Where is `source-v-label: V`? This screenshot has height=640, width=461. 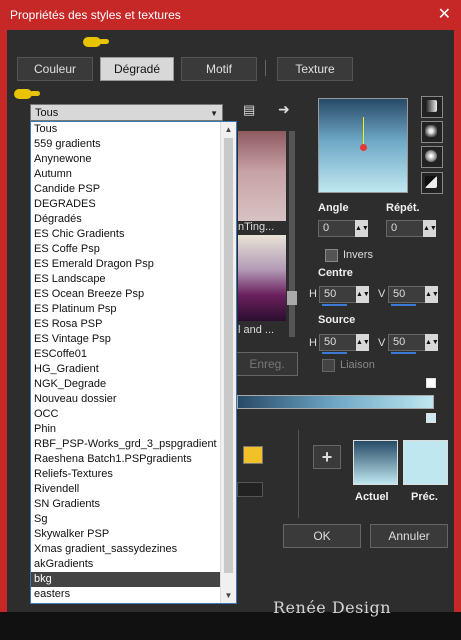 source-v-label: V is located at coordinates (382, 343).